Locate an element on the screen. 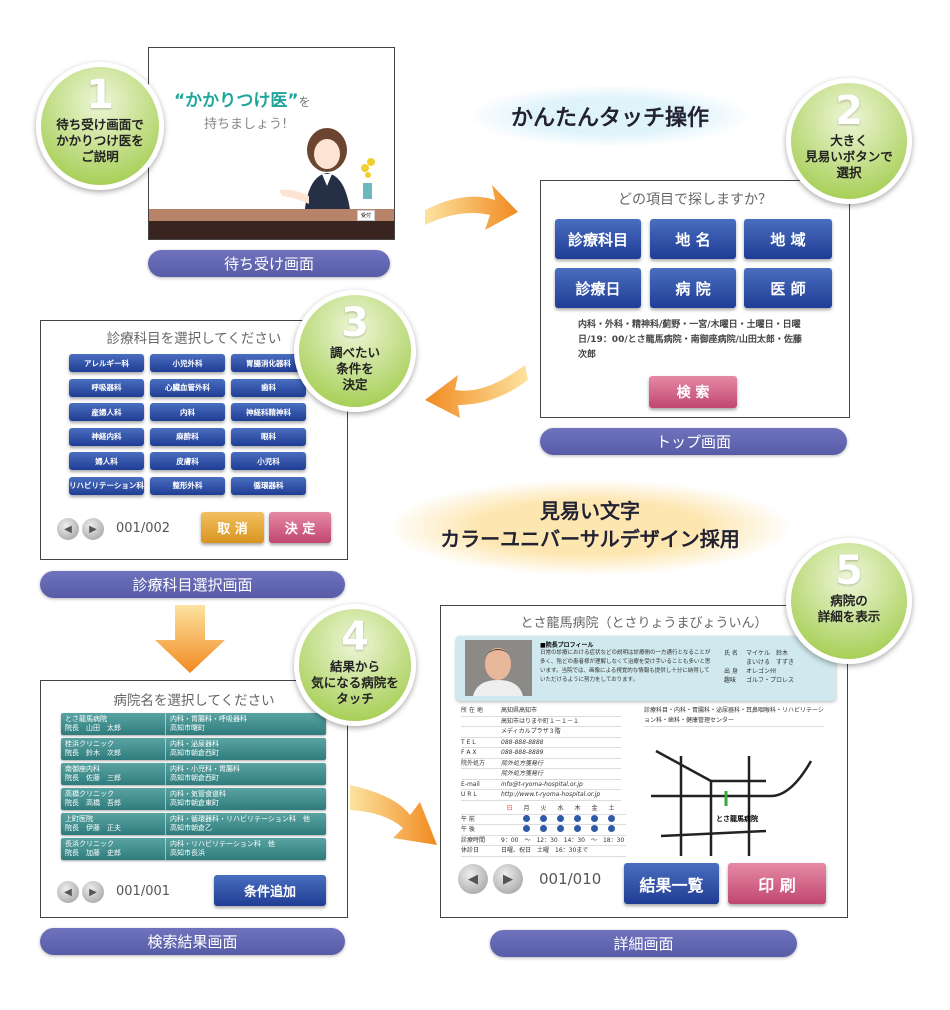 The width and height of the screenshot is (950, 1010). detail-screen-label: 詳細画面 is located at coordinates (643, 943).